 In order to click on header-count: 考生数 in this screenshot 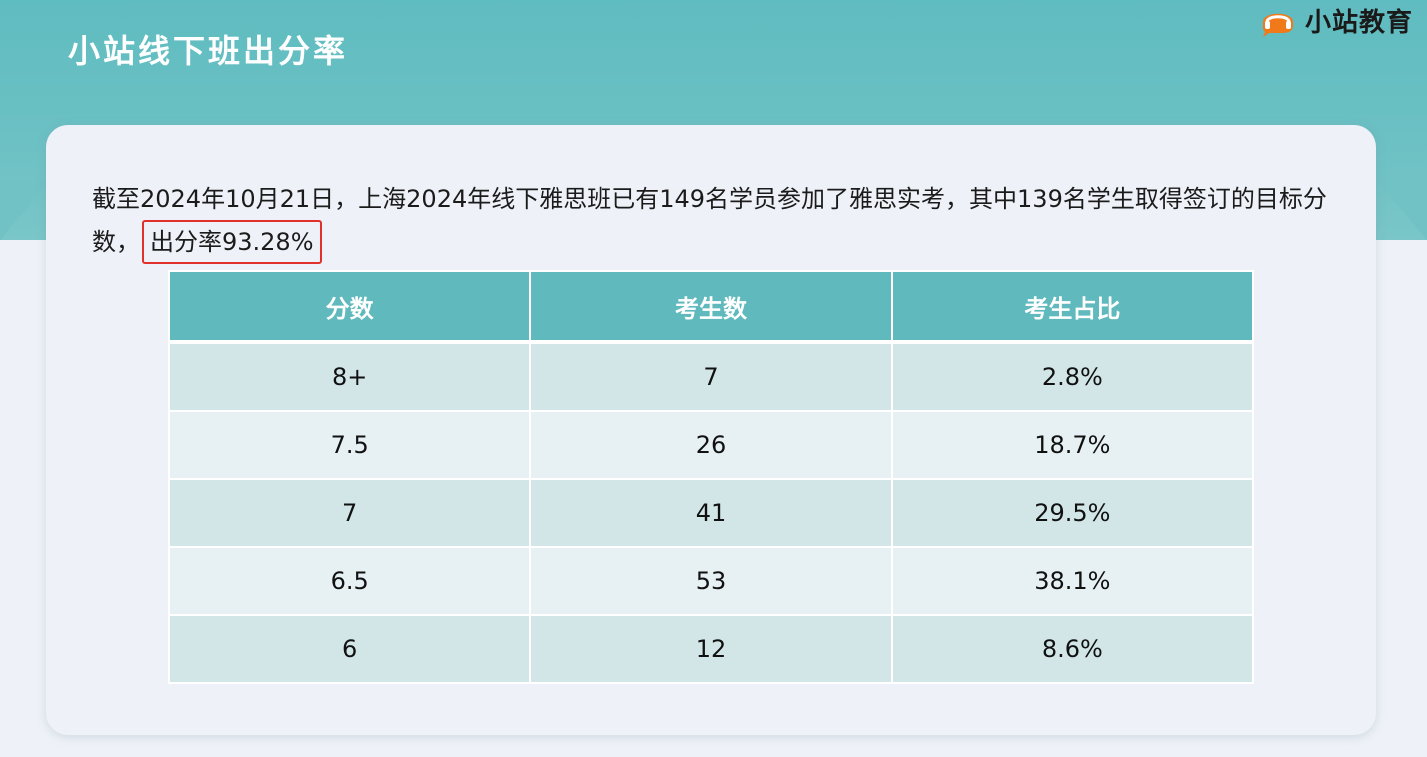, I will do `click(711, 306)`.